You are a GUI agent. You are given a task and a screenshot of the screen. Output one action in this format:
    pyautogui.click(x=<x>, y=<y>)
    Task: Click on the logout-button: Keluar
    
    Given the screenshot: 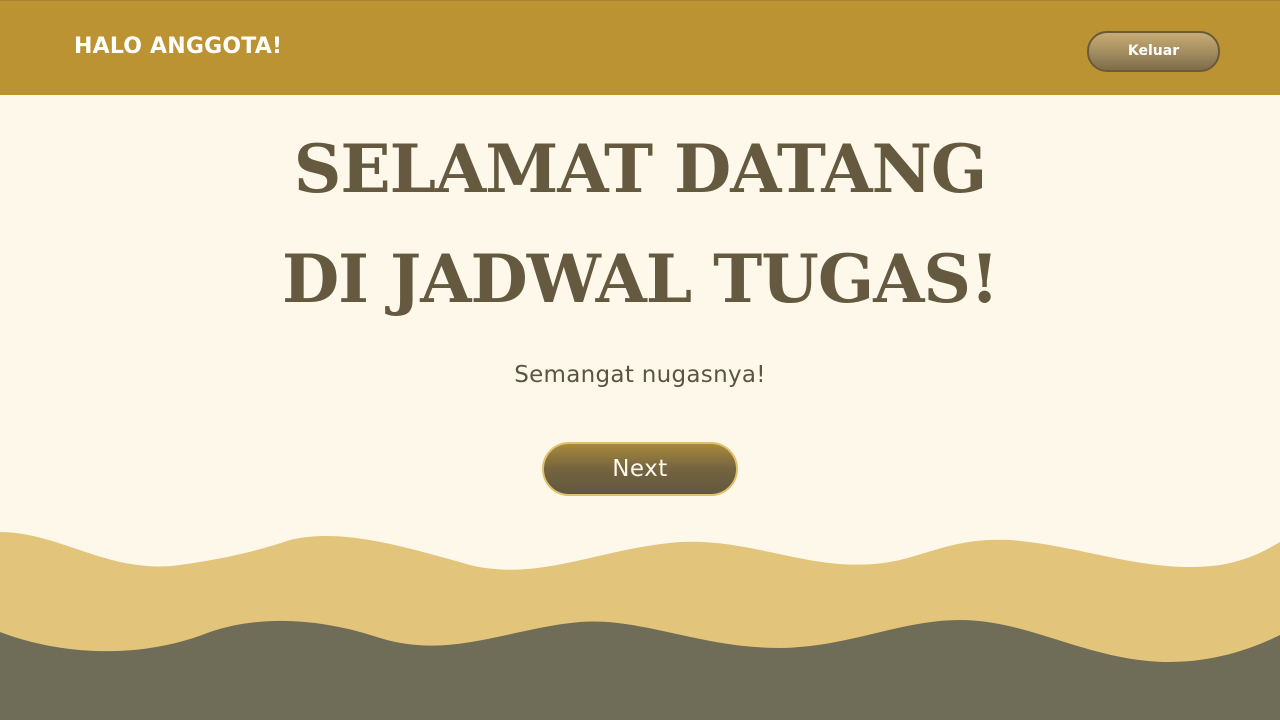 What is the action you would take?
    pyautogui.click(x=1153, y=51)
    